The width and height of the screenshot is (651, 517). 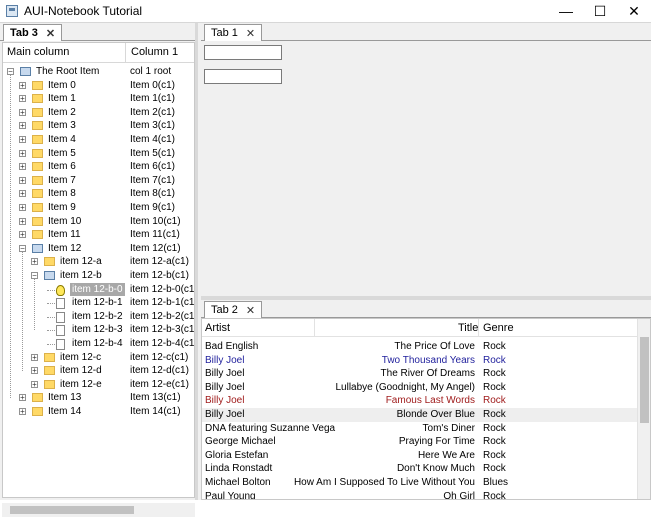 I want to click on maximize-button: ☐, so click(x=600, y=11).